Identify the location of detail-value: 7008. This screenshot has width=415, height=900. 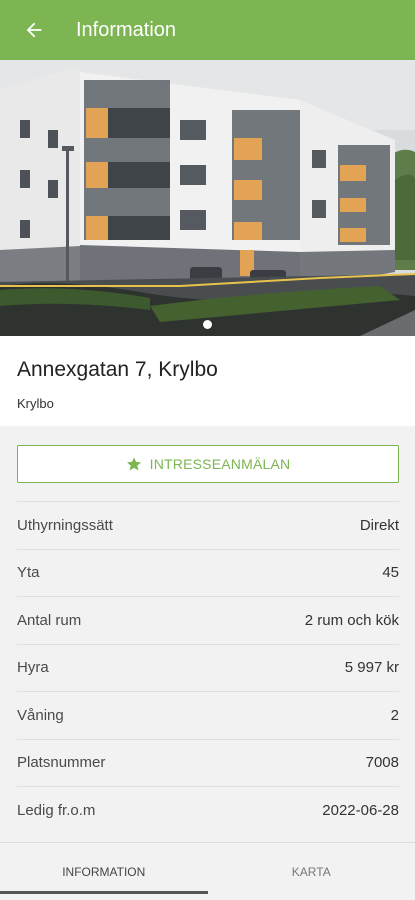
(382, 763).